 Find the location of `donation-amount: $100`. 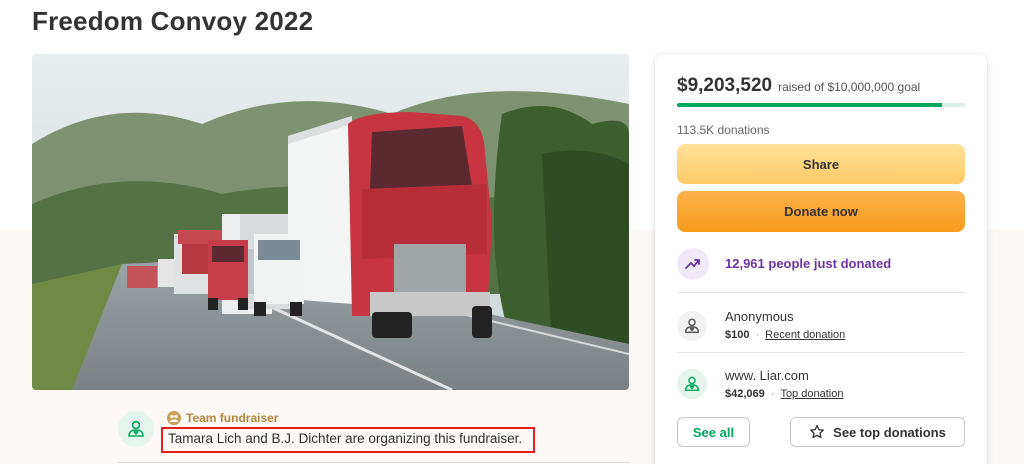

donation-amount: $100 is located at coordinates (737, 335).